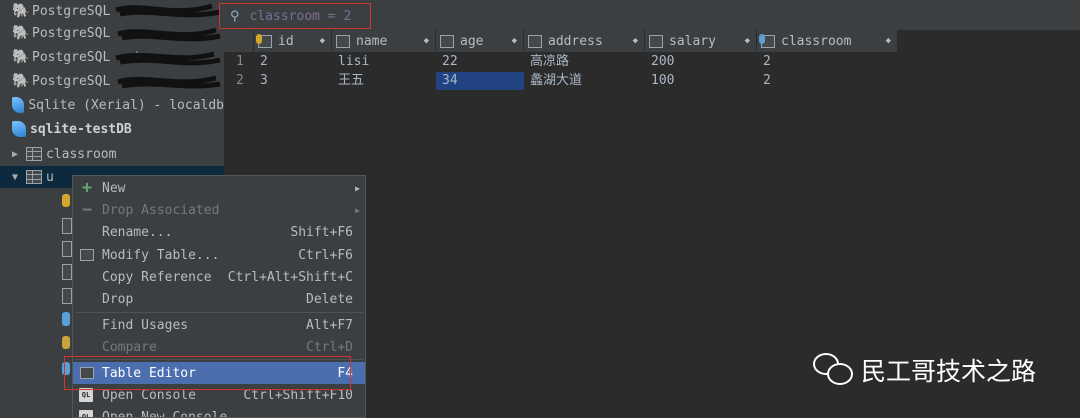  I want to click on column-header-label: id, so click(286, 41).